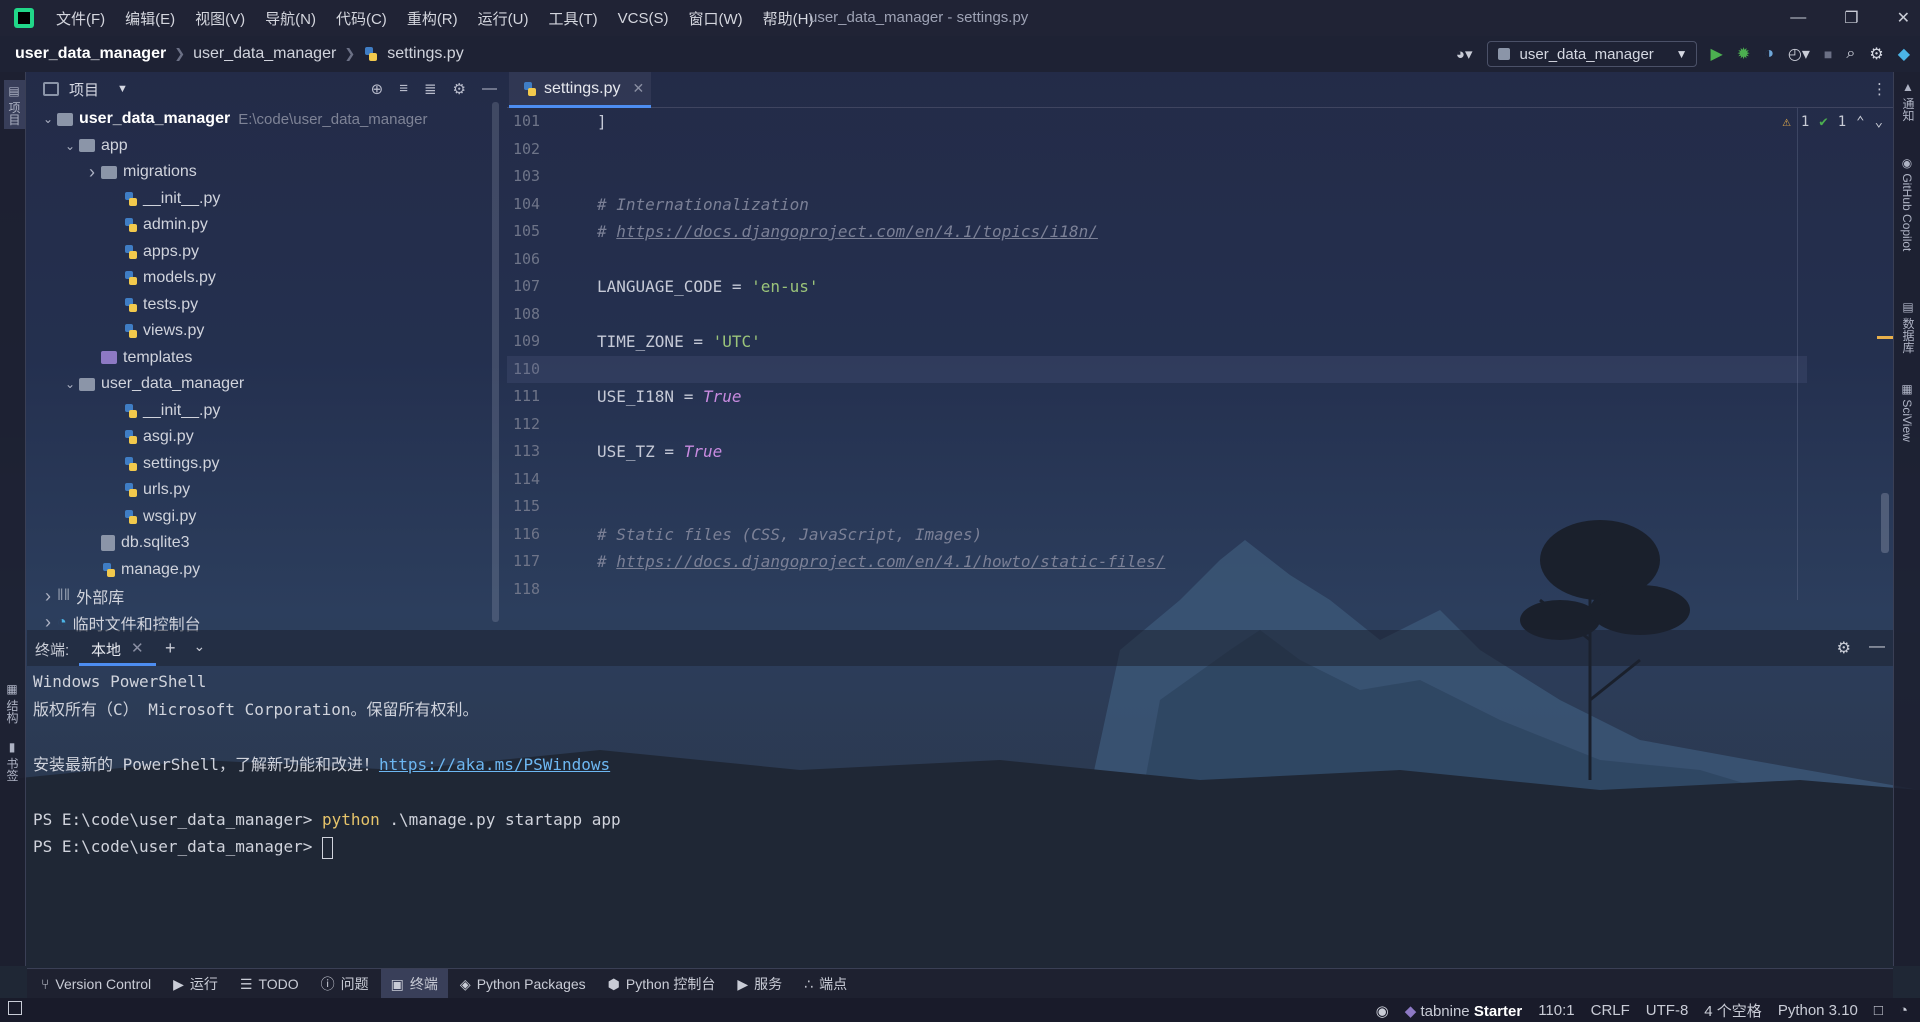  I want to click on bookmarks-tool-tab: ▮ 书签, so click(12, 760).